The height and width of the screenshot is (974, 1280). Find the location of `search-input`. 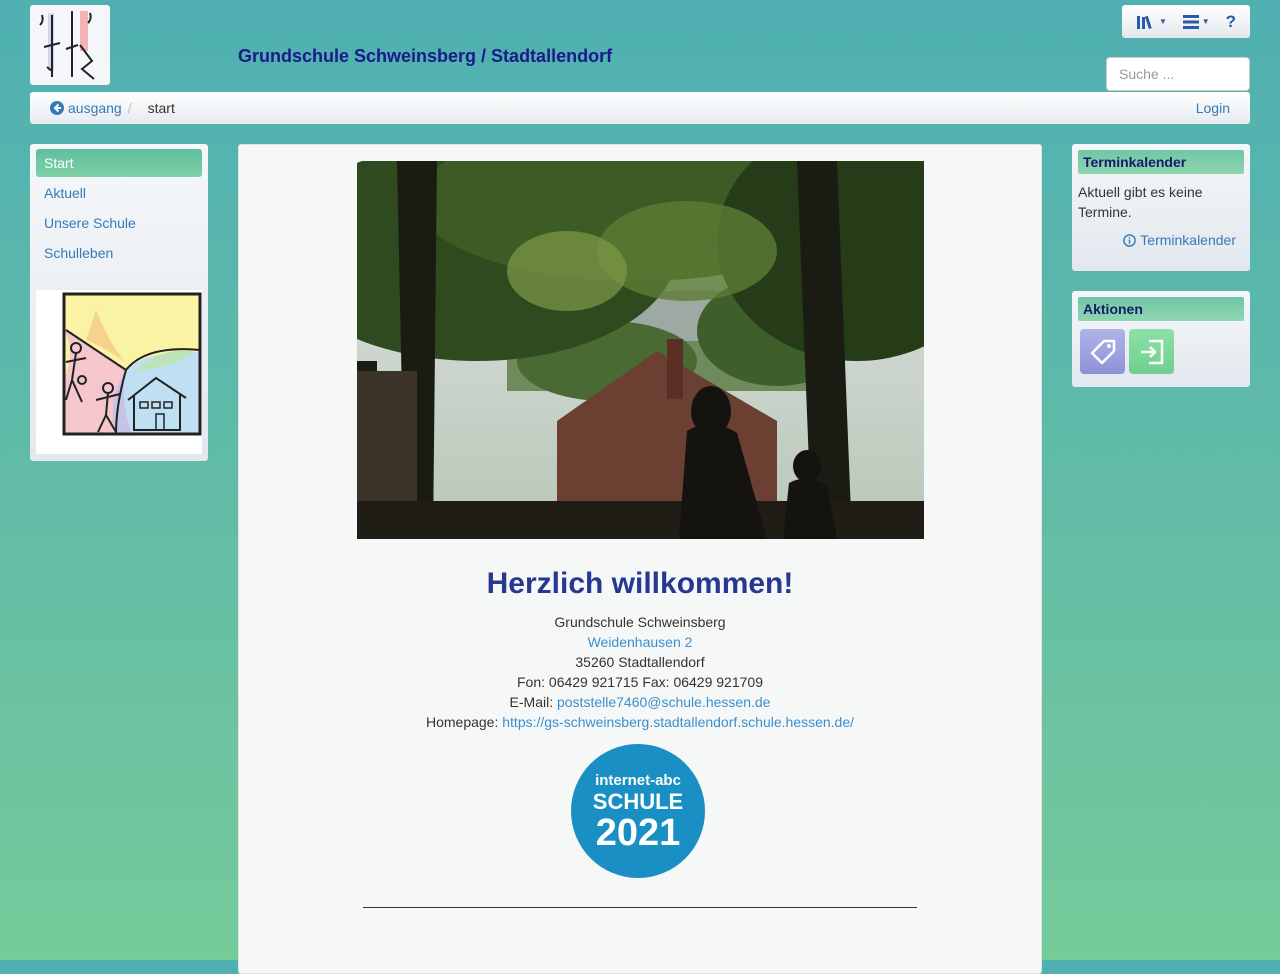

search-input is located at coordinates (1178, 74).